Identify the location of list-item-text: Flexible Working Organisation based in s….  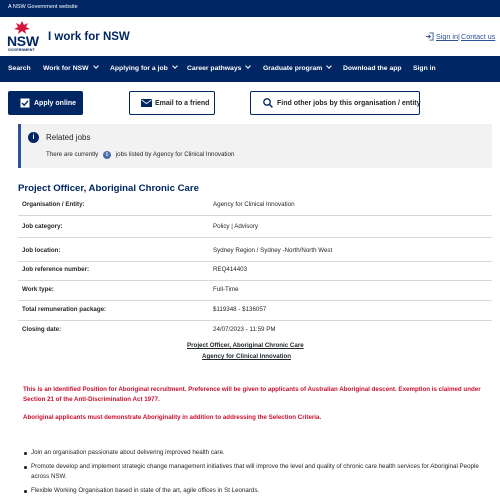
(145, 490).